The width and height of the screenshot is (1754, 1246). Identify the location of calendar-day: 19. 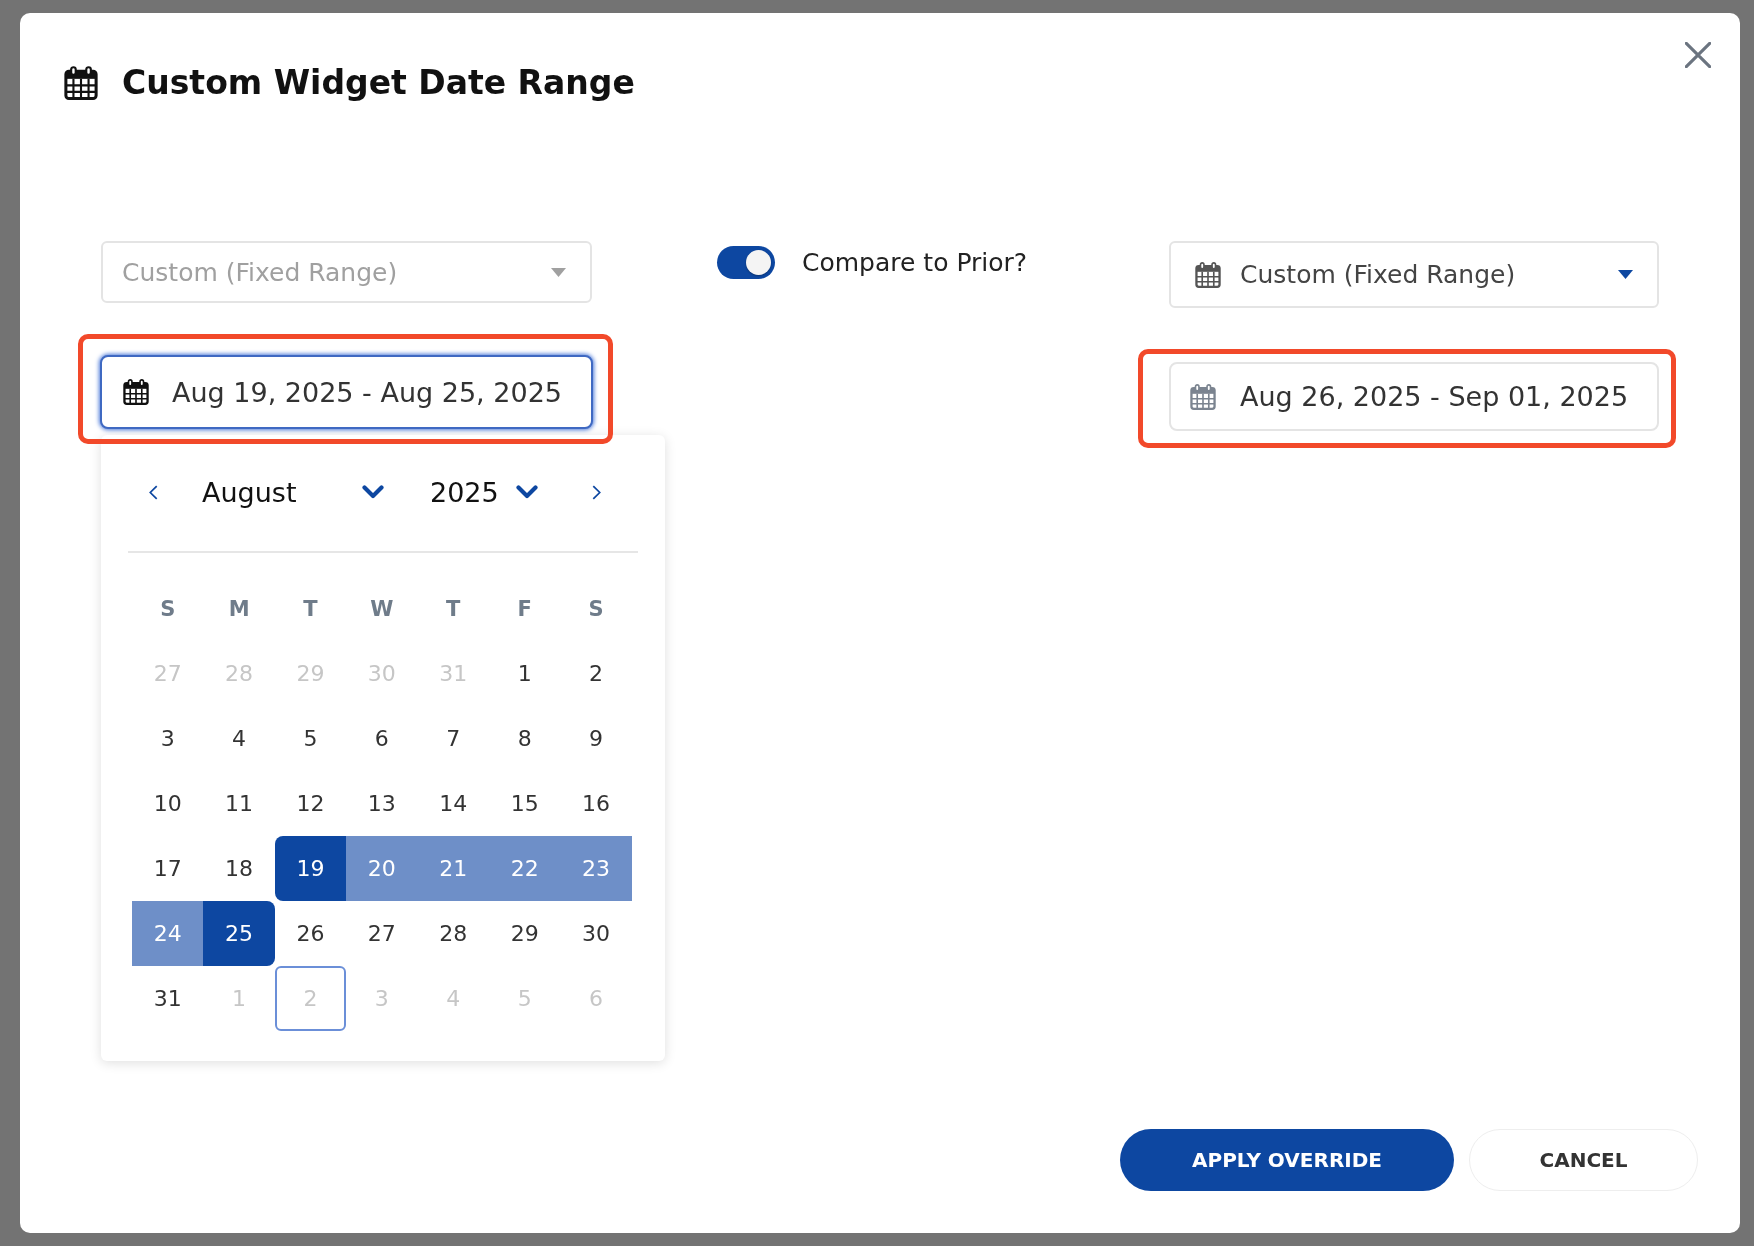
(310, 868).